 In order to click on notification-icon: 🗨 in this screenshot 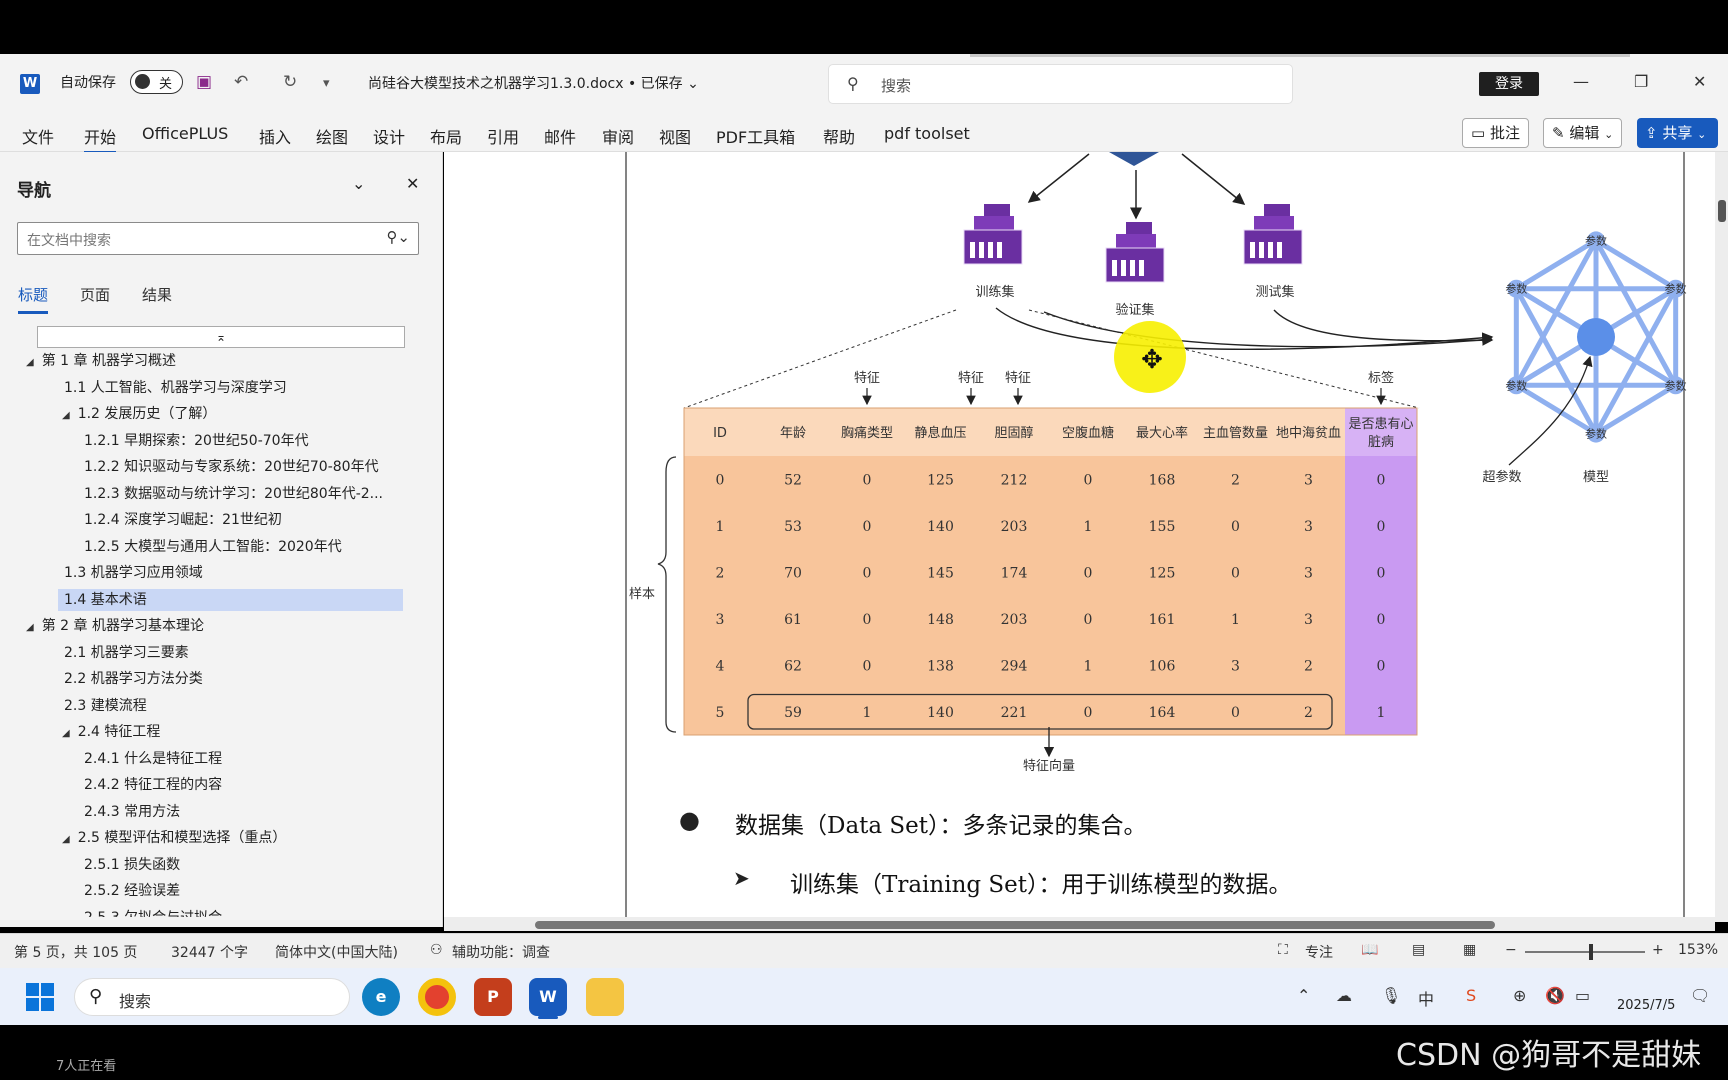, I will do `click(1700, 995)`.